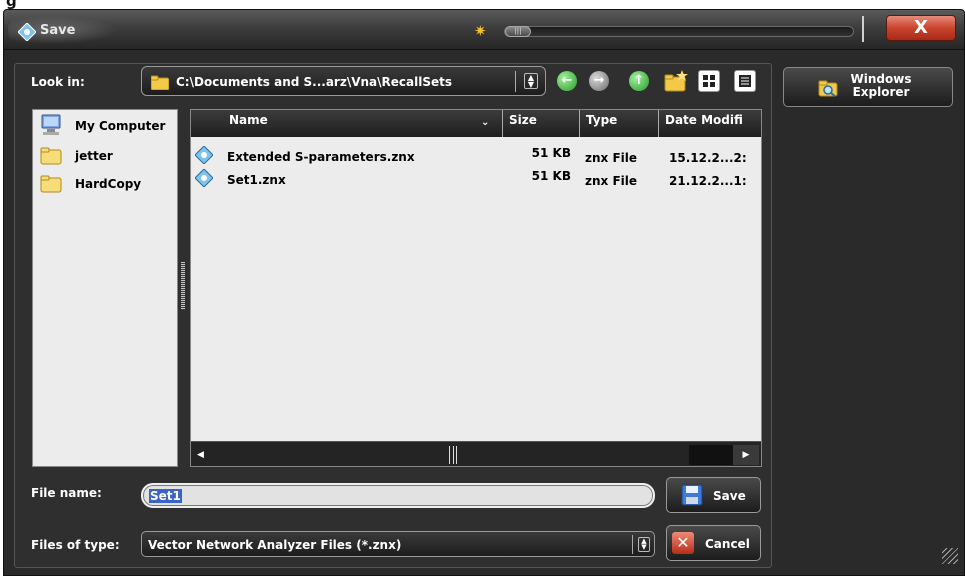  What do you see at coordinates (950, 556) in the screenshot?
I see `resize-grip-handle` at bounding box center [950, 556].